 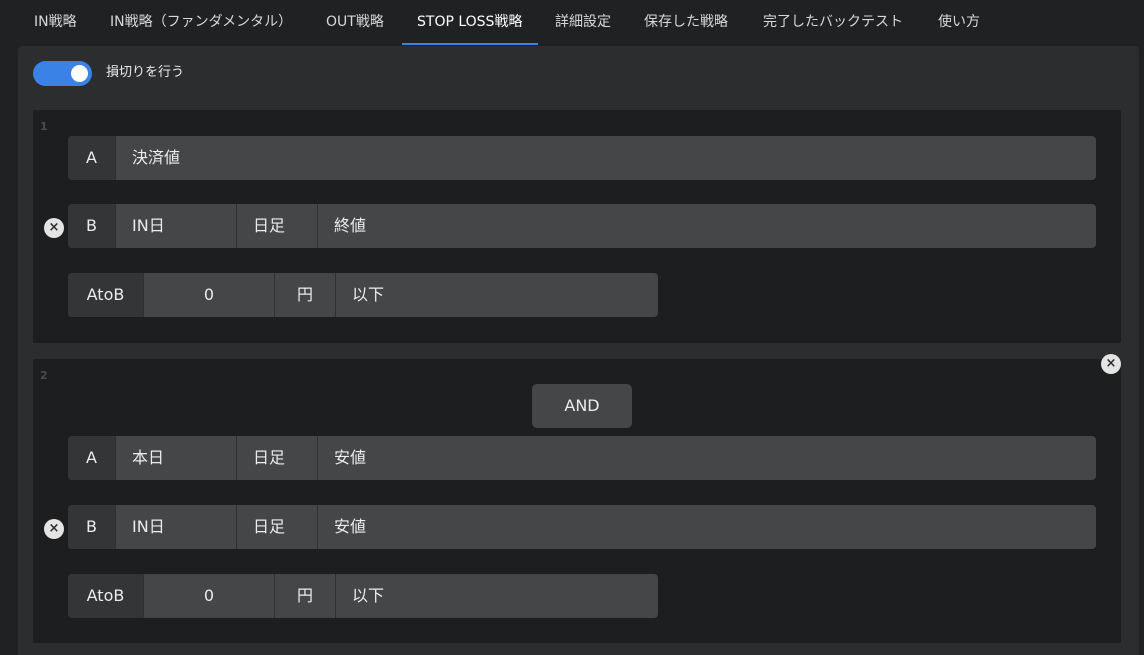 What do you see at coordinates (707, 226) in the screenshot?
I see `condition-1-b-price-select: 終値` at bounding box center [707, 226].